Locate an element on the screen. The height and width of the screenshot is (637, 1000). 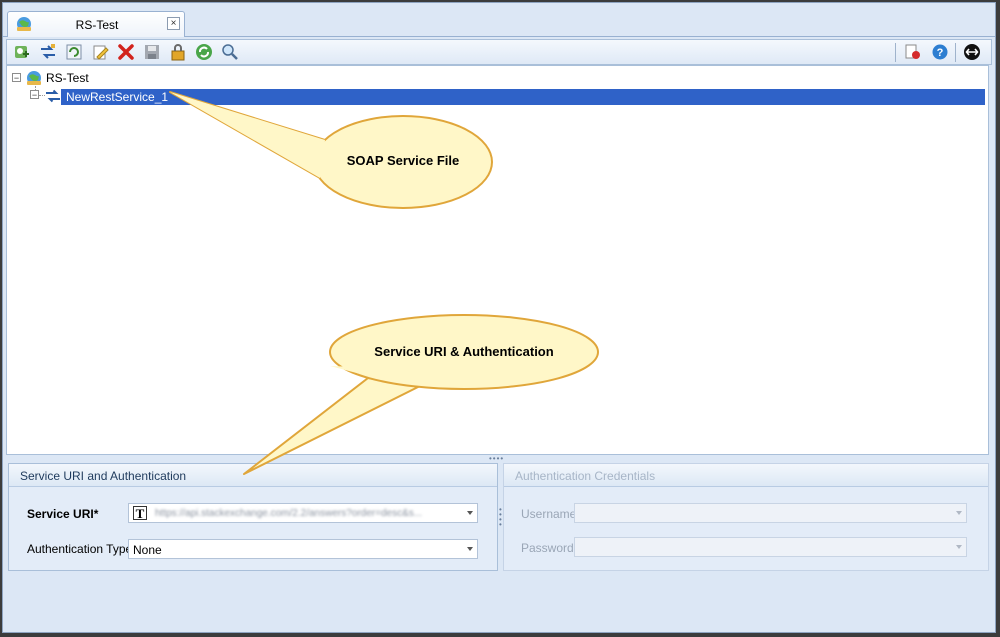
delete-icon is located at coordinates (126, 52).